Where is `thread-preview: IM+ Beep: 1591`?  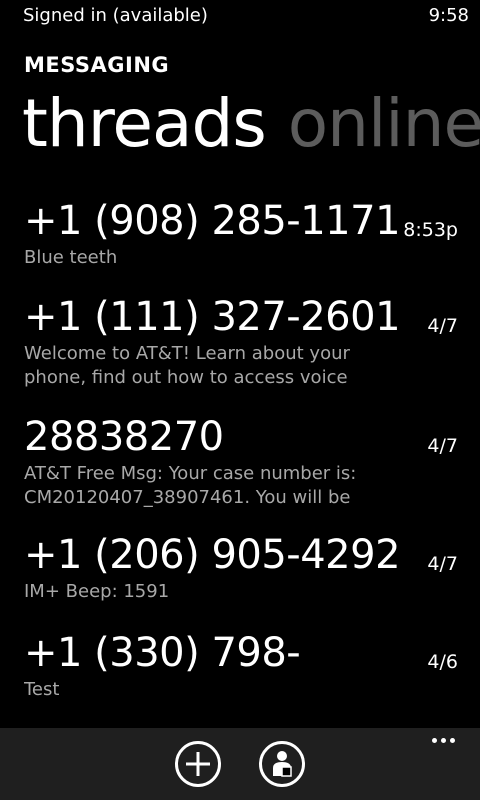 thread-preview: IM+ Beep: 1591 is located at coordinates (97, 591).